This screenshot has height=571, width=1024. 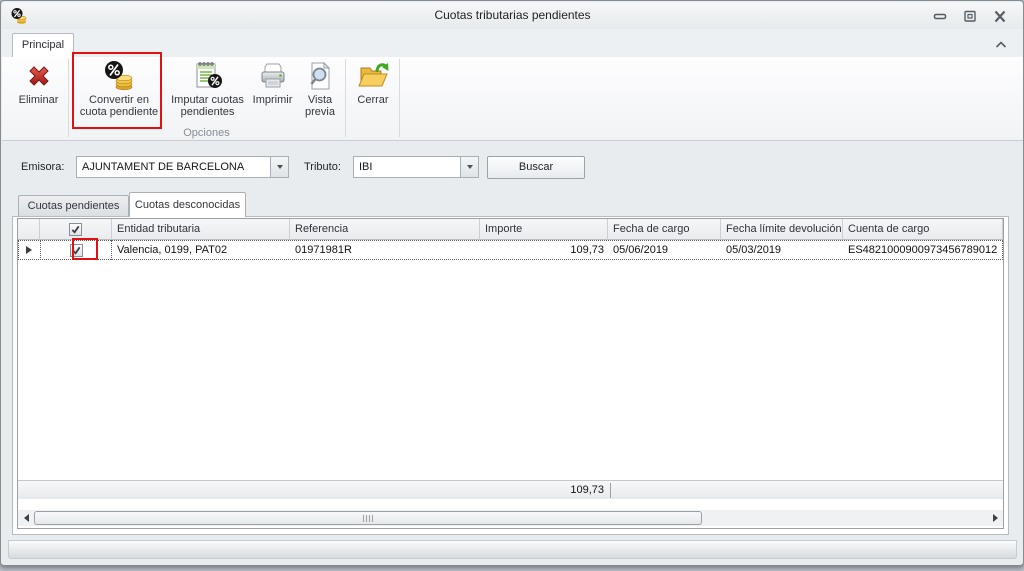 I want to click on minimize-icon, so click(x=940, y=16).